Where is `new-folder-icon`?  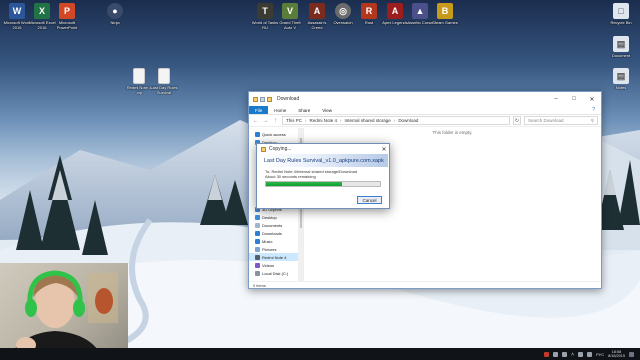 new-folder-icon is located at coordinates (269, 99).